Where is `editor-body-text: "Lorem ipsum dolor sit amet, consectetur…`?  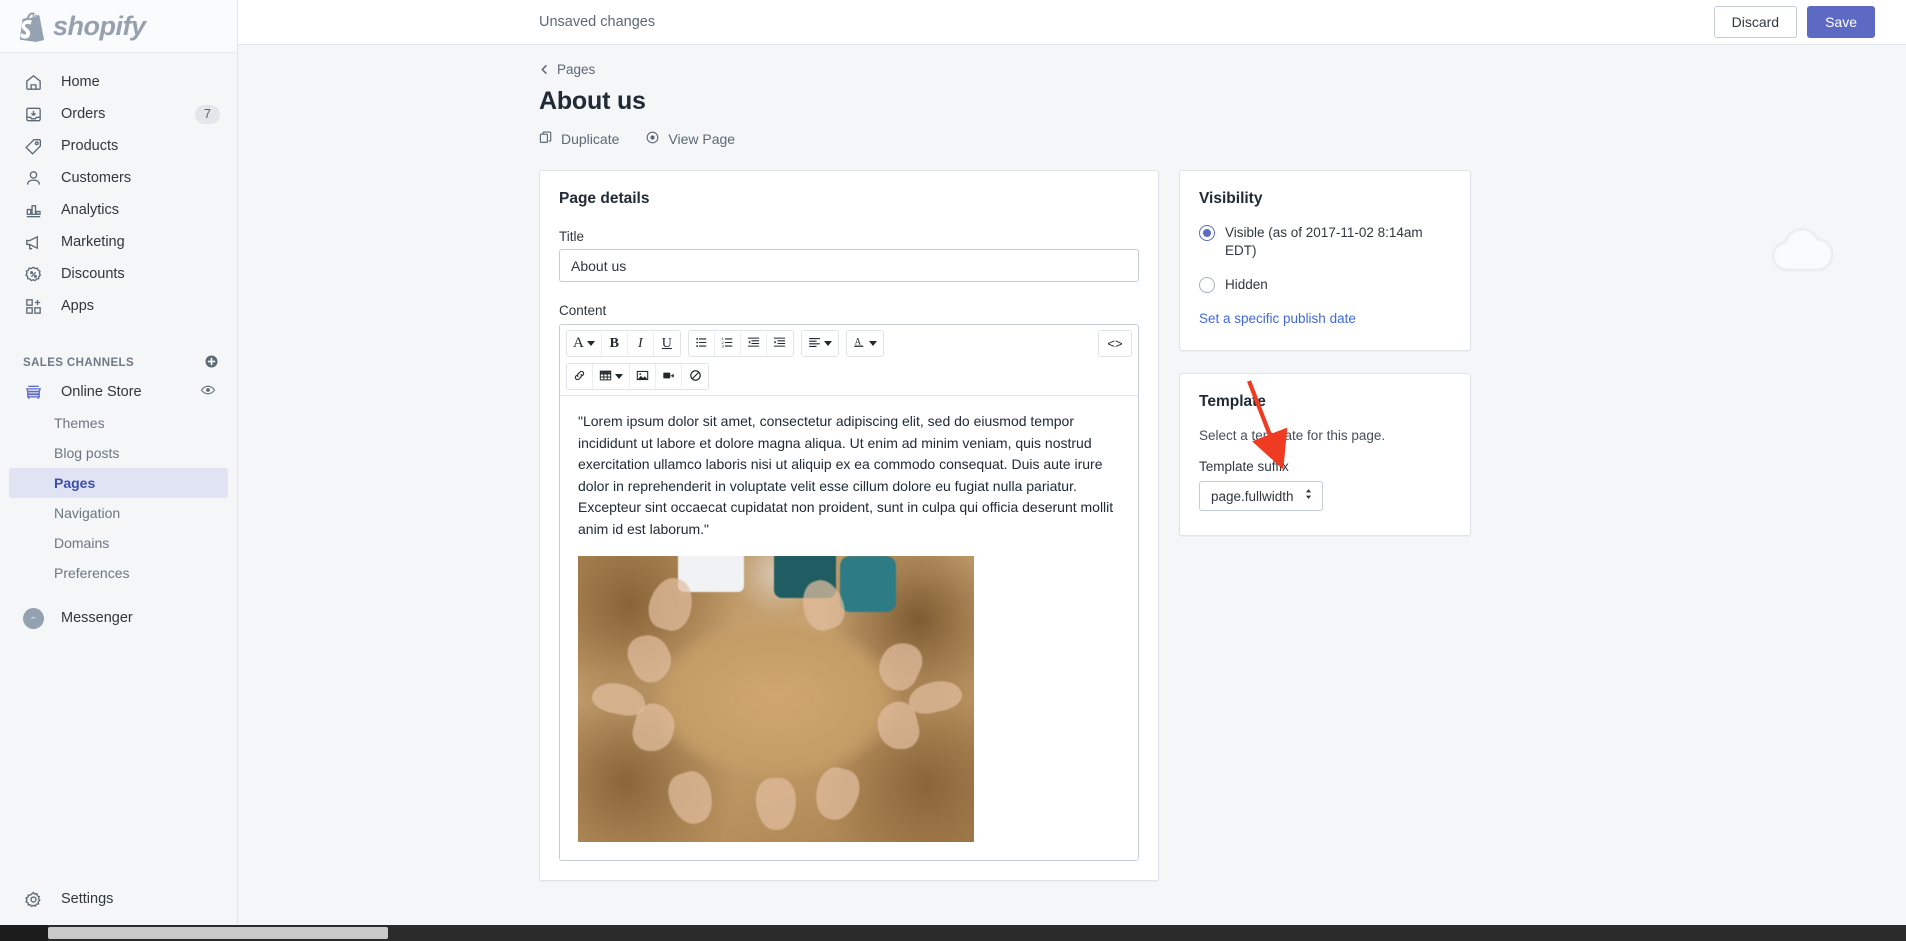
editor-body-text: "Lorem ipsum dolor sit amet, consectetur… is located at coordinates (846, 475).